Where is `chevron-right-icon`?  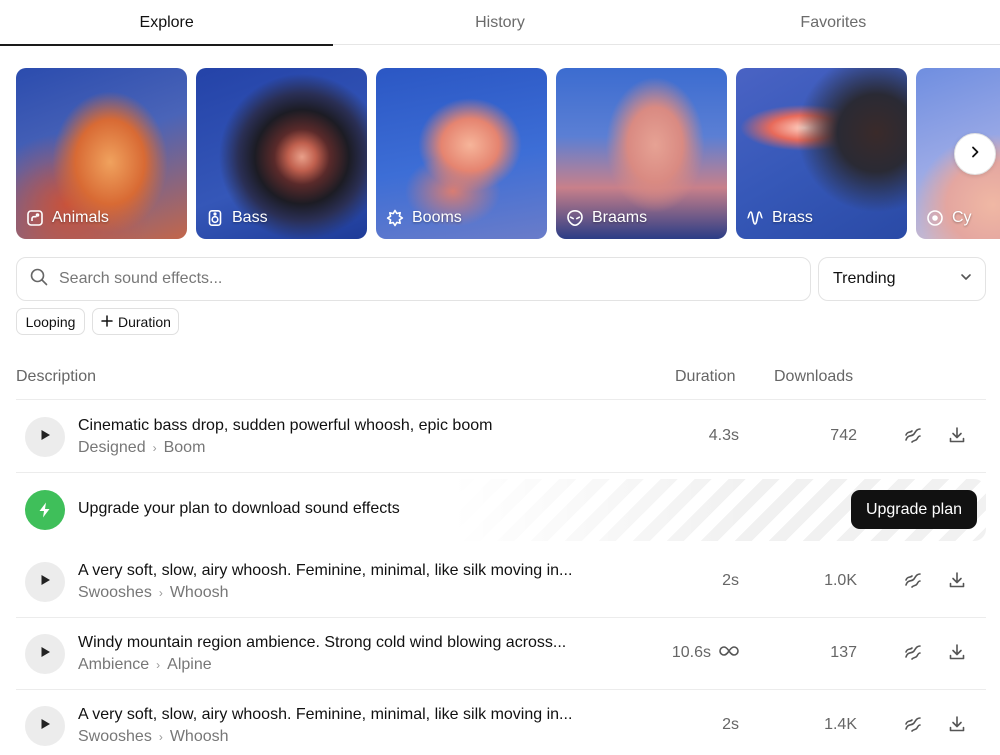 chevron-right-icon is located at coordinates (975, 154).